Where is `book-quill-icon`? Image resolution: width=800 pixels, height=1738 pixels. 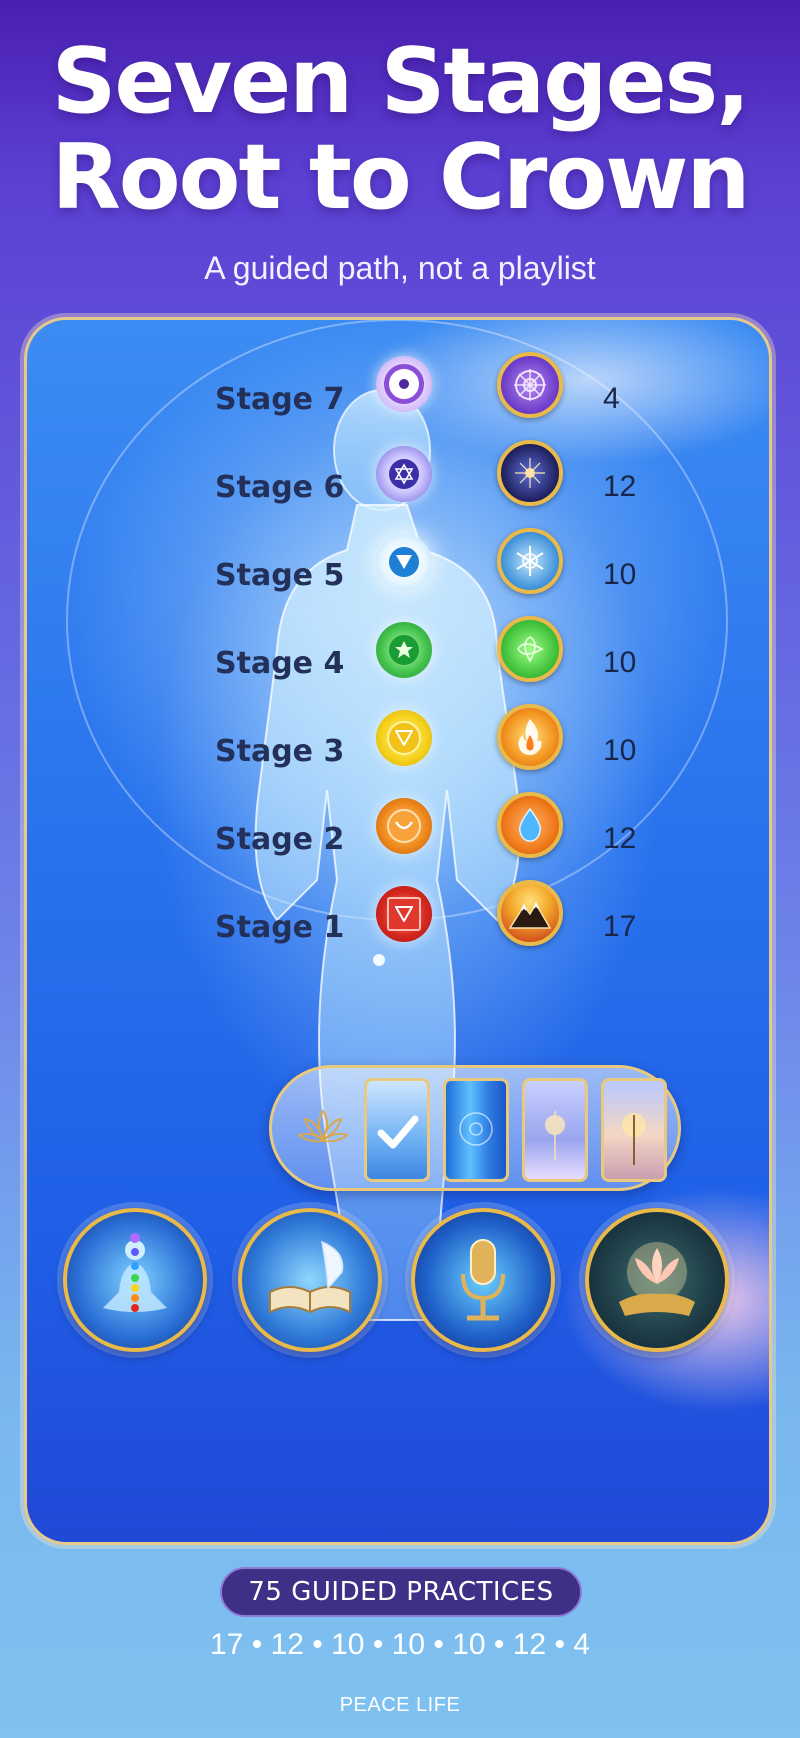 book-quill-icon is located at coordinates (310, 1280).